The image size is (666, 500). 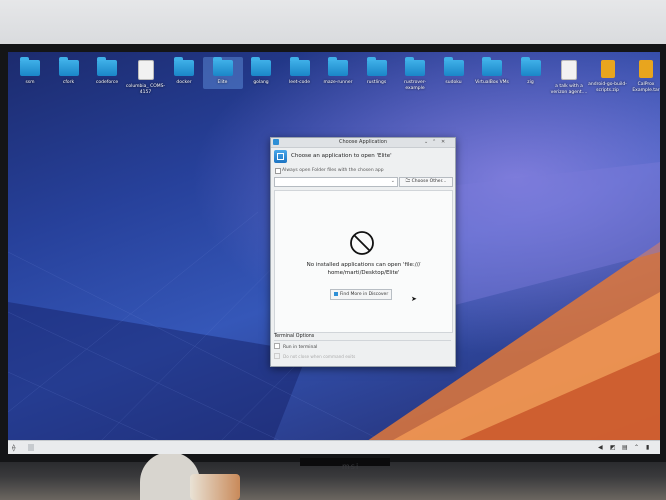 I want to click on show-desktop-icon: ▮, so click(x=647, y=447).